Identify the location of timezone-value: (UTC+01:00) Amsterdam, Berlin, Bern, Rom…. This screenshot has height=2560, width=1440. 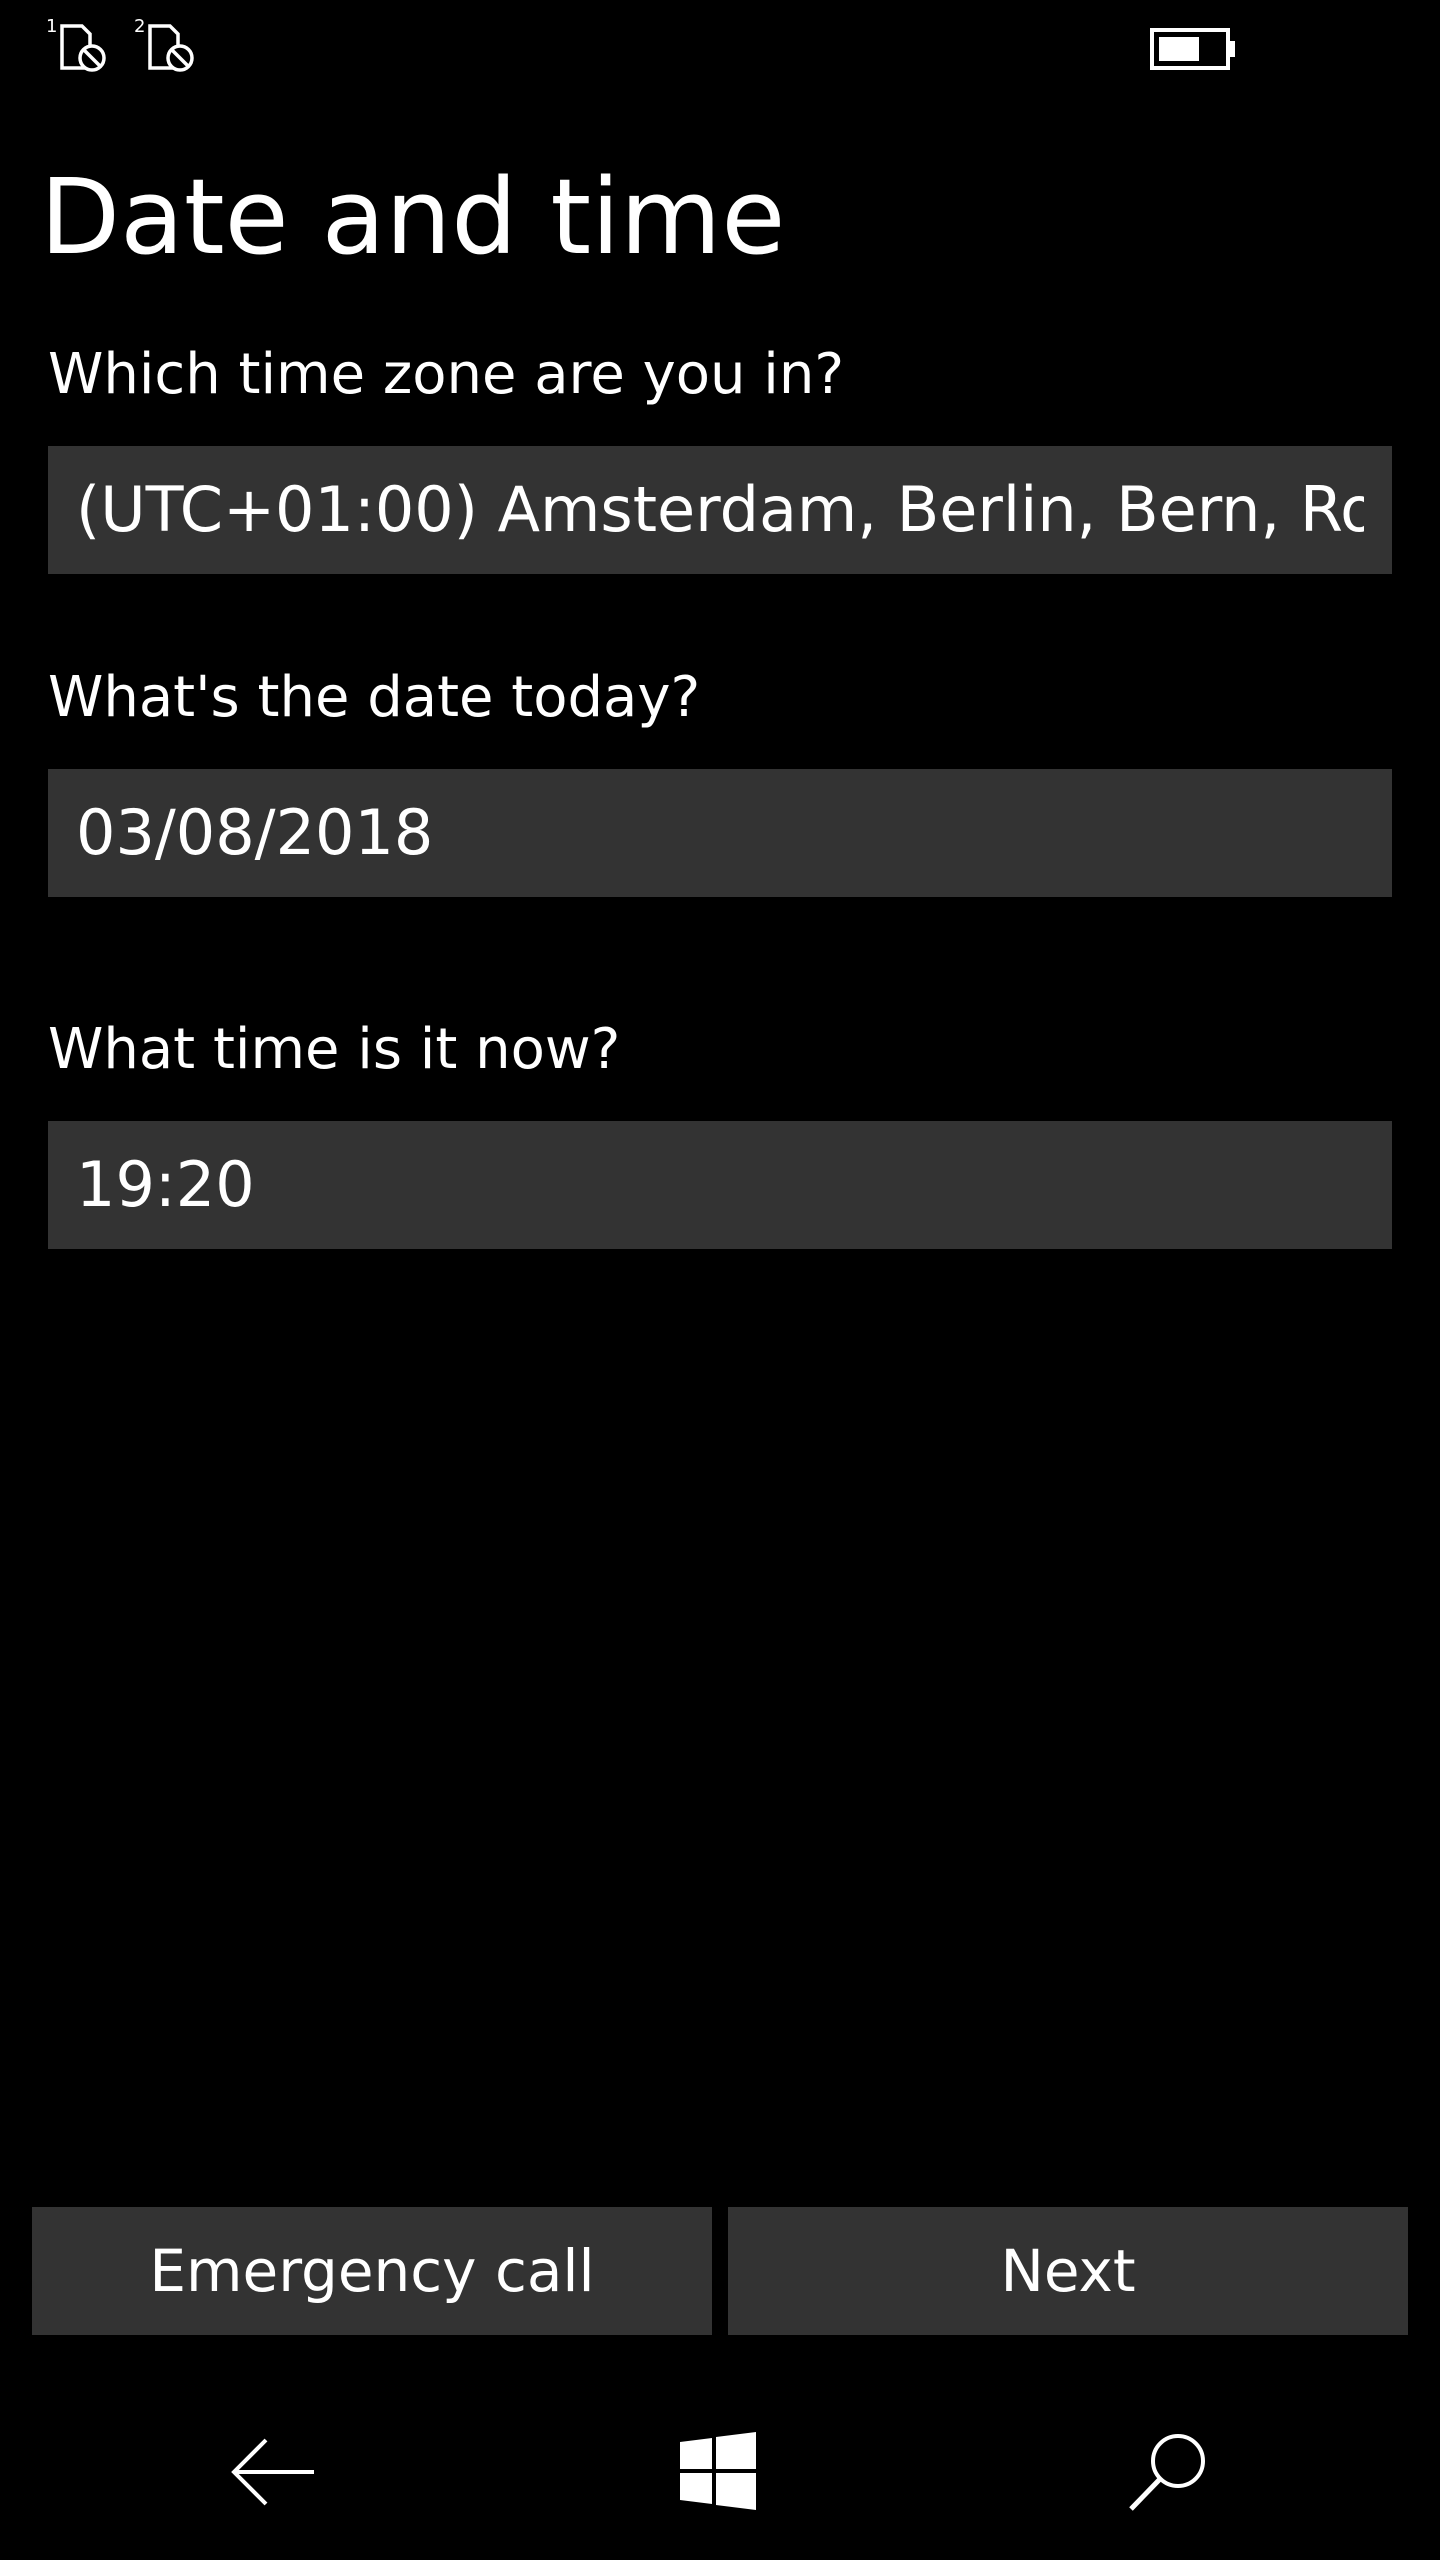
(720, 509).